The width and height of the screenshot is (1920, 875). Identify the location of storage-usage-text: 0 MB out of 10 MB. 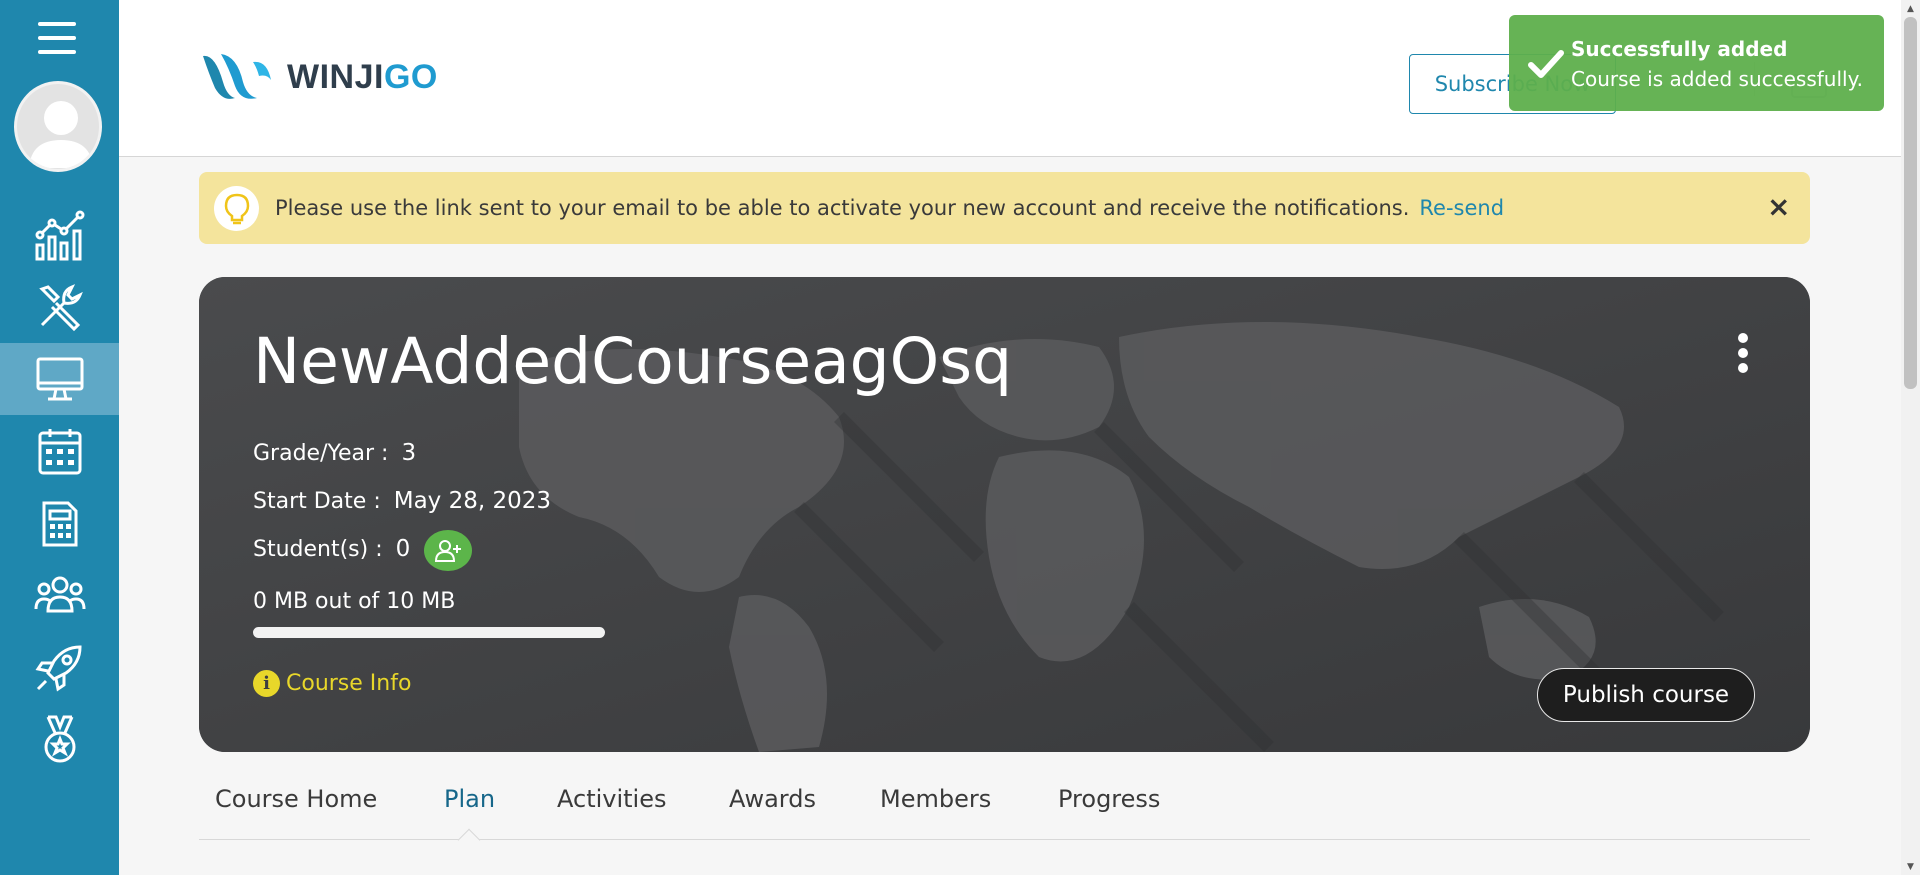
(354, 601).